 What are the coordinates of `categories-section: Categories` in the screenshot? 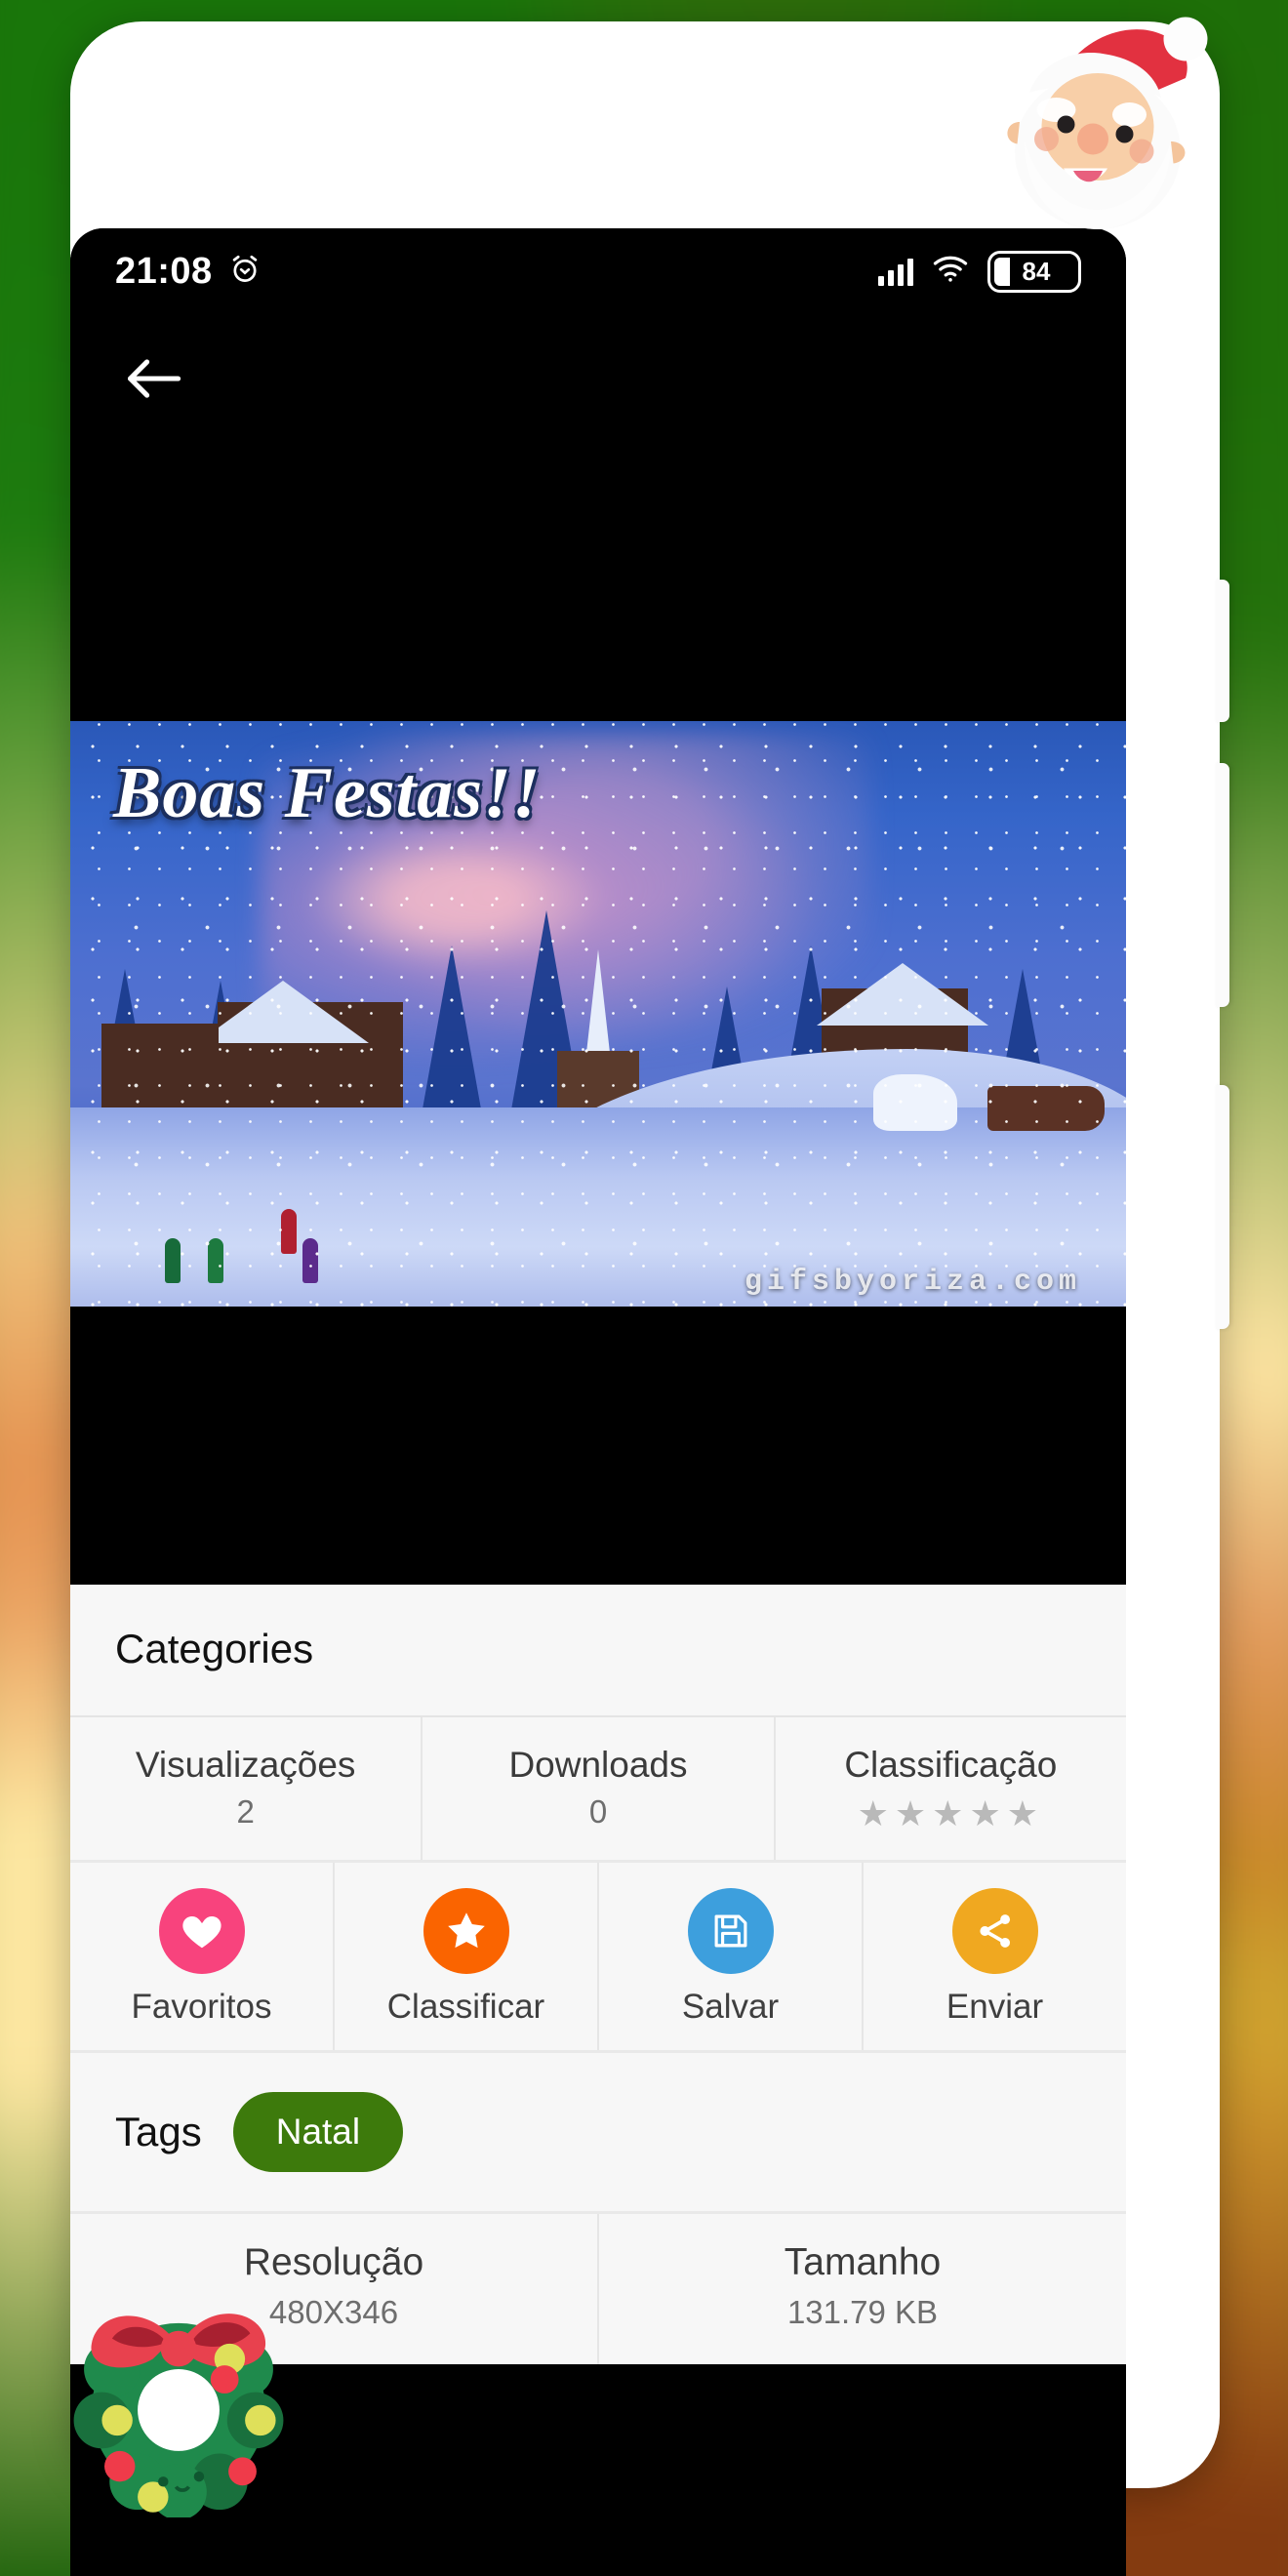 It's located at (598, 1651).